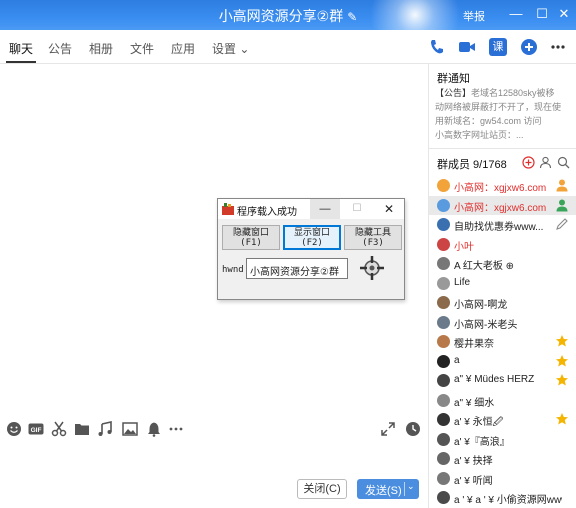 This screenshot has height=508, width=576. I want to click on edit-title-icon: ✎, so click(352, 17).